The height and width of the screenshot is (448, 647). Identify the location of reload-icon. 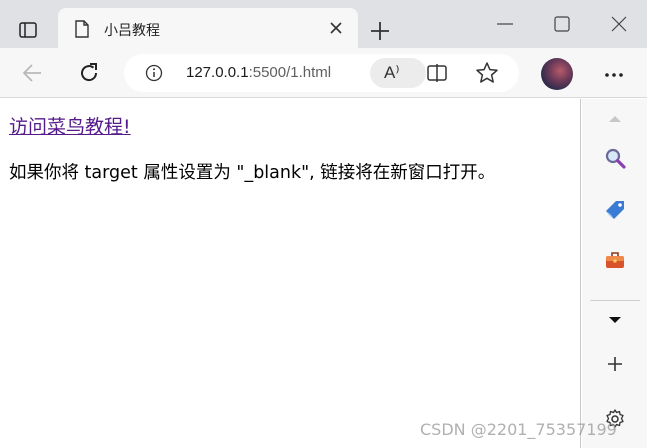
(89, 73).